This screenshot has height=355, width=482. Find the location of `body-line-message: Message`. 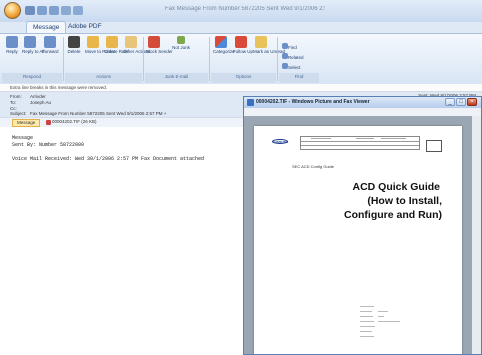

body-line-message: Message is located at coordinates (23, 138).